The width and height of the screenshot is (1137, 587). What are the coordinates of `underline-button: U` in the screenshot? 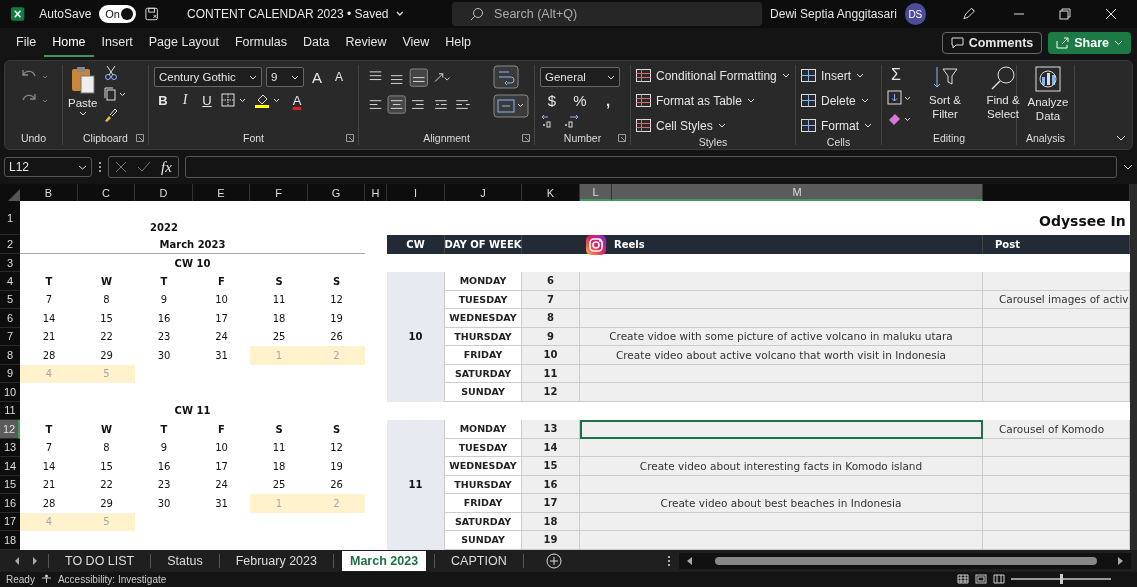 It's located at (207, 100).